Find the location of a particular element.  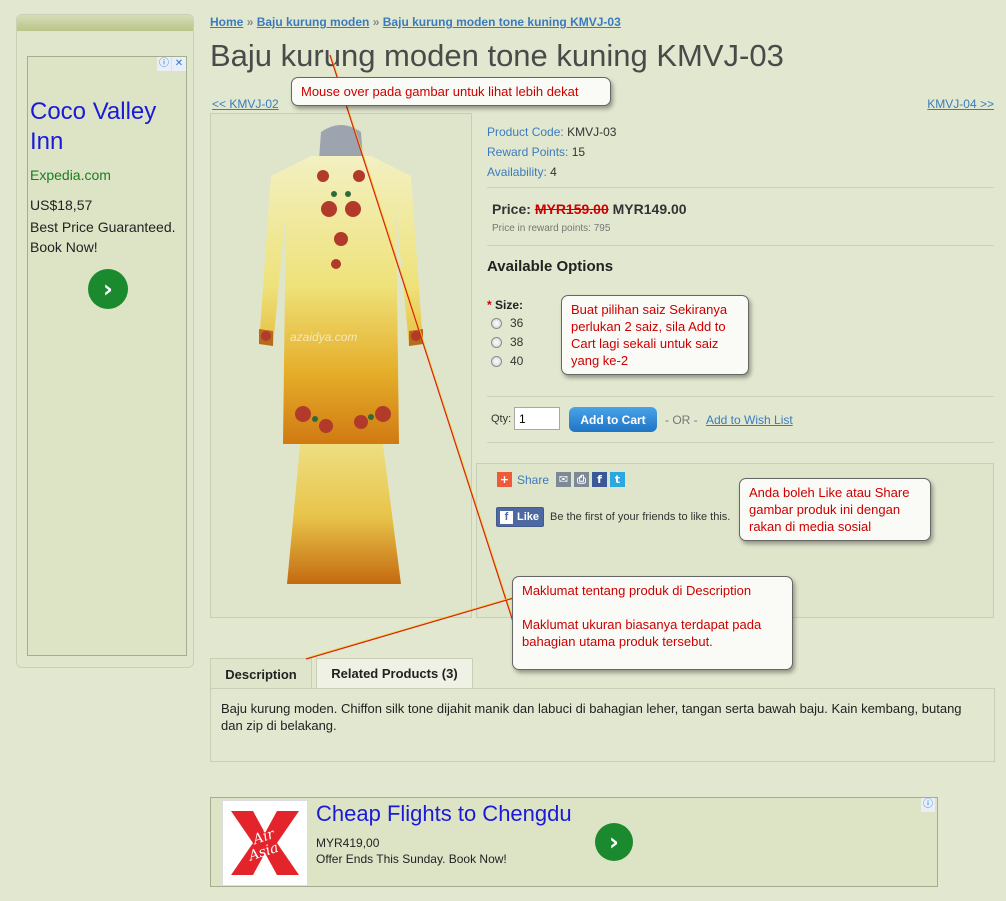

add-to-cart-button: Add to Cart is located at coordinates (613, 419).